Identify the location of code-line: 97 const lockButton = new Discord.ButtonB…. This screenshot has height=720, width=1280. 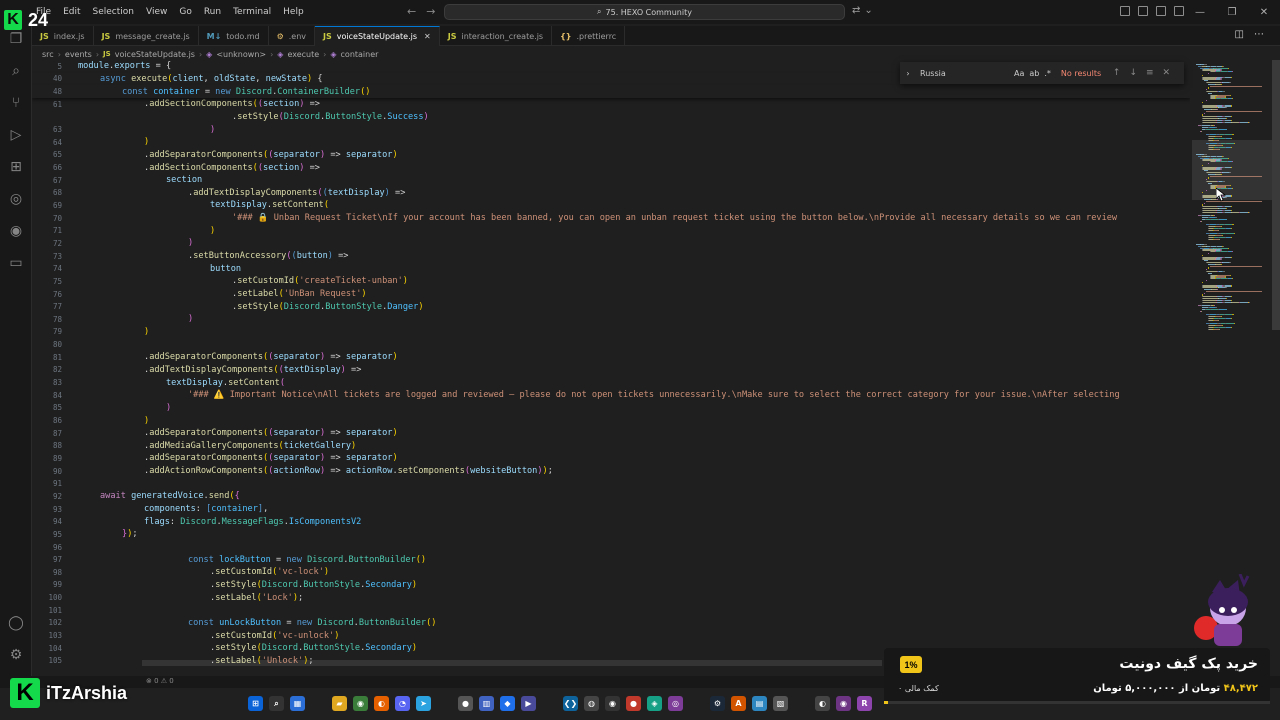
(611, 559).